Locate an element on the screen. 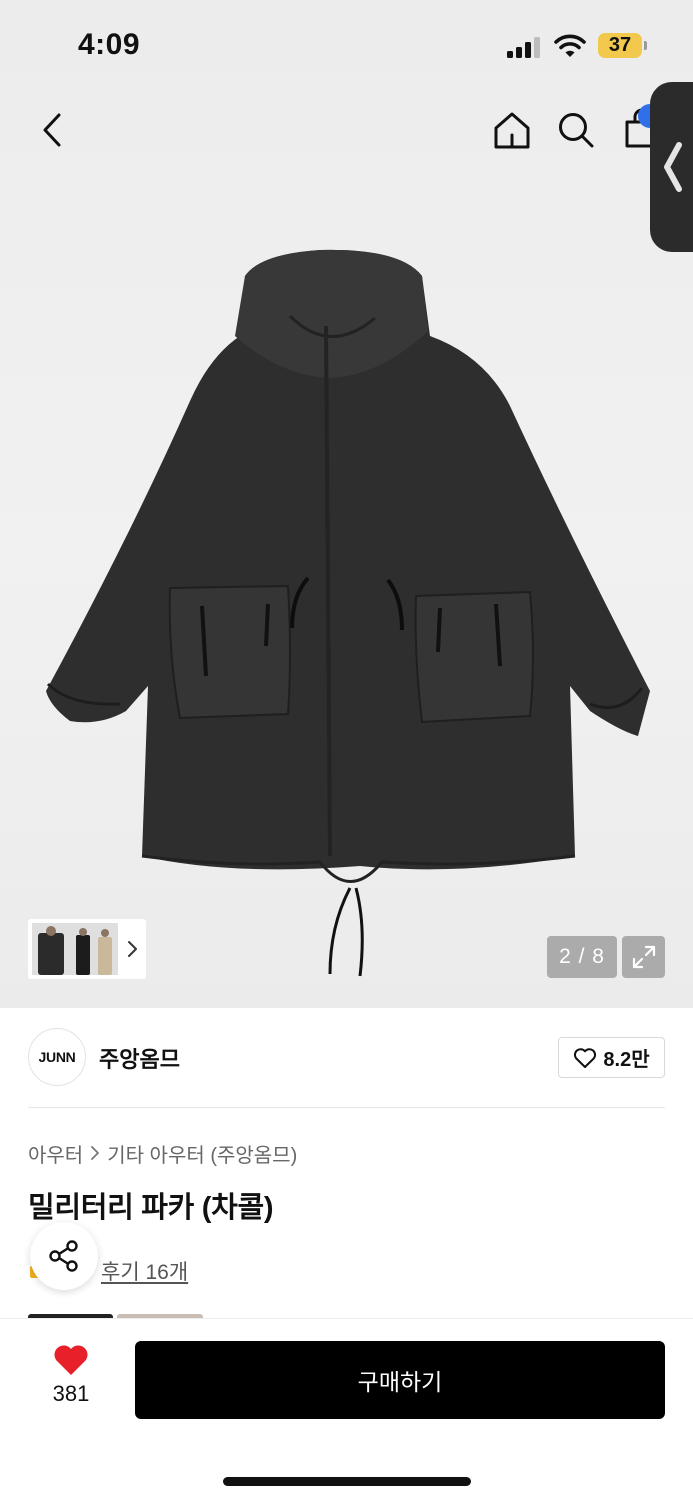 The image size is (693, 1500). heart-outline-icon is located at coordinates (585, 1057).